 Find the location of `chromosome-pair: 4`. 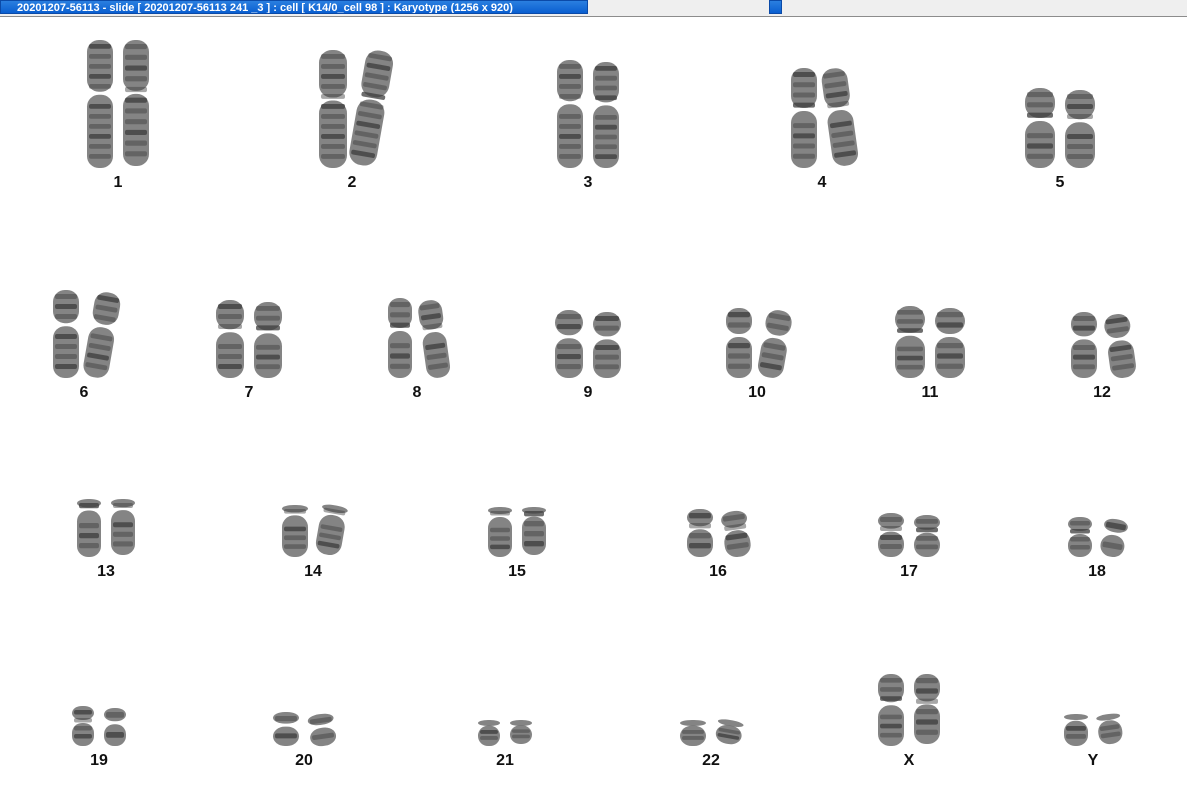

chromosome-pair: 4 is located at coordinates (822, 131).